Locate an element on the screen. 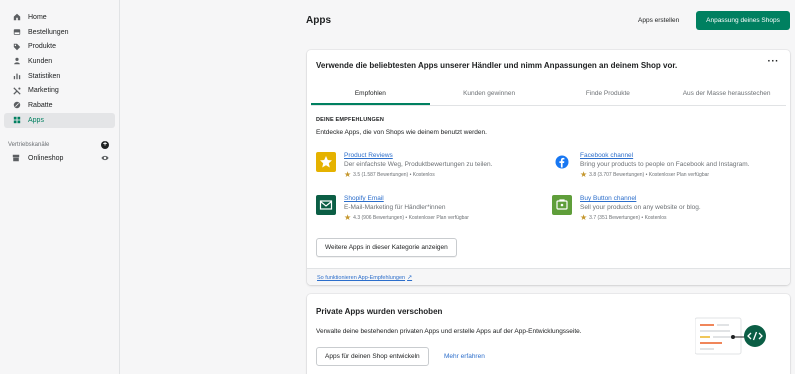  app-description: E-Mail-Marketing für Händler*innen is located at coordinates (395, 207).